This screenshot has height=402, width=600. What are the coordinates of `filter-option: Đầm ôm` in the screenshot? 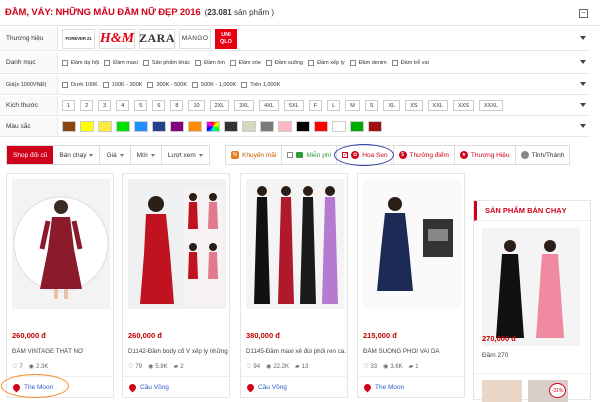 It's located at (210, 62).